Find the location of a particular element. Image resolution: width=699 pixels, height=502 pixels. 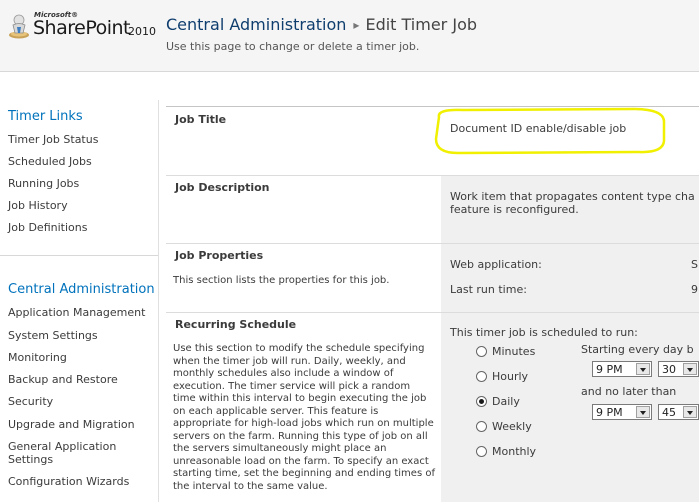

radio-label-hourly: Hourly is located at coordinates (510, 376).